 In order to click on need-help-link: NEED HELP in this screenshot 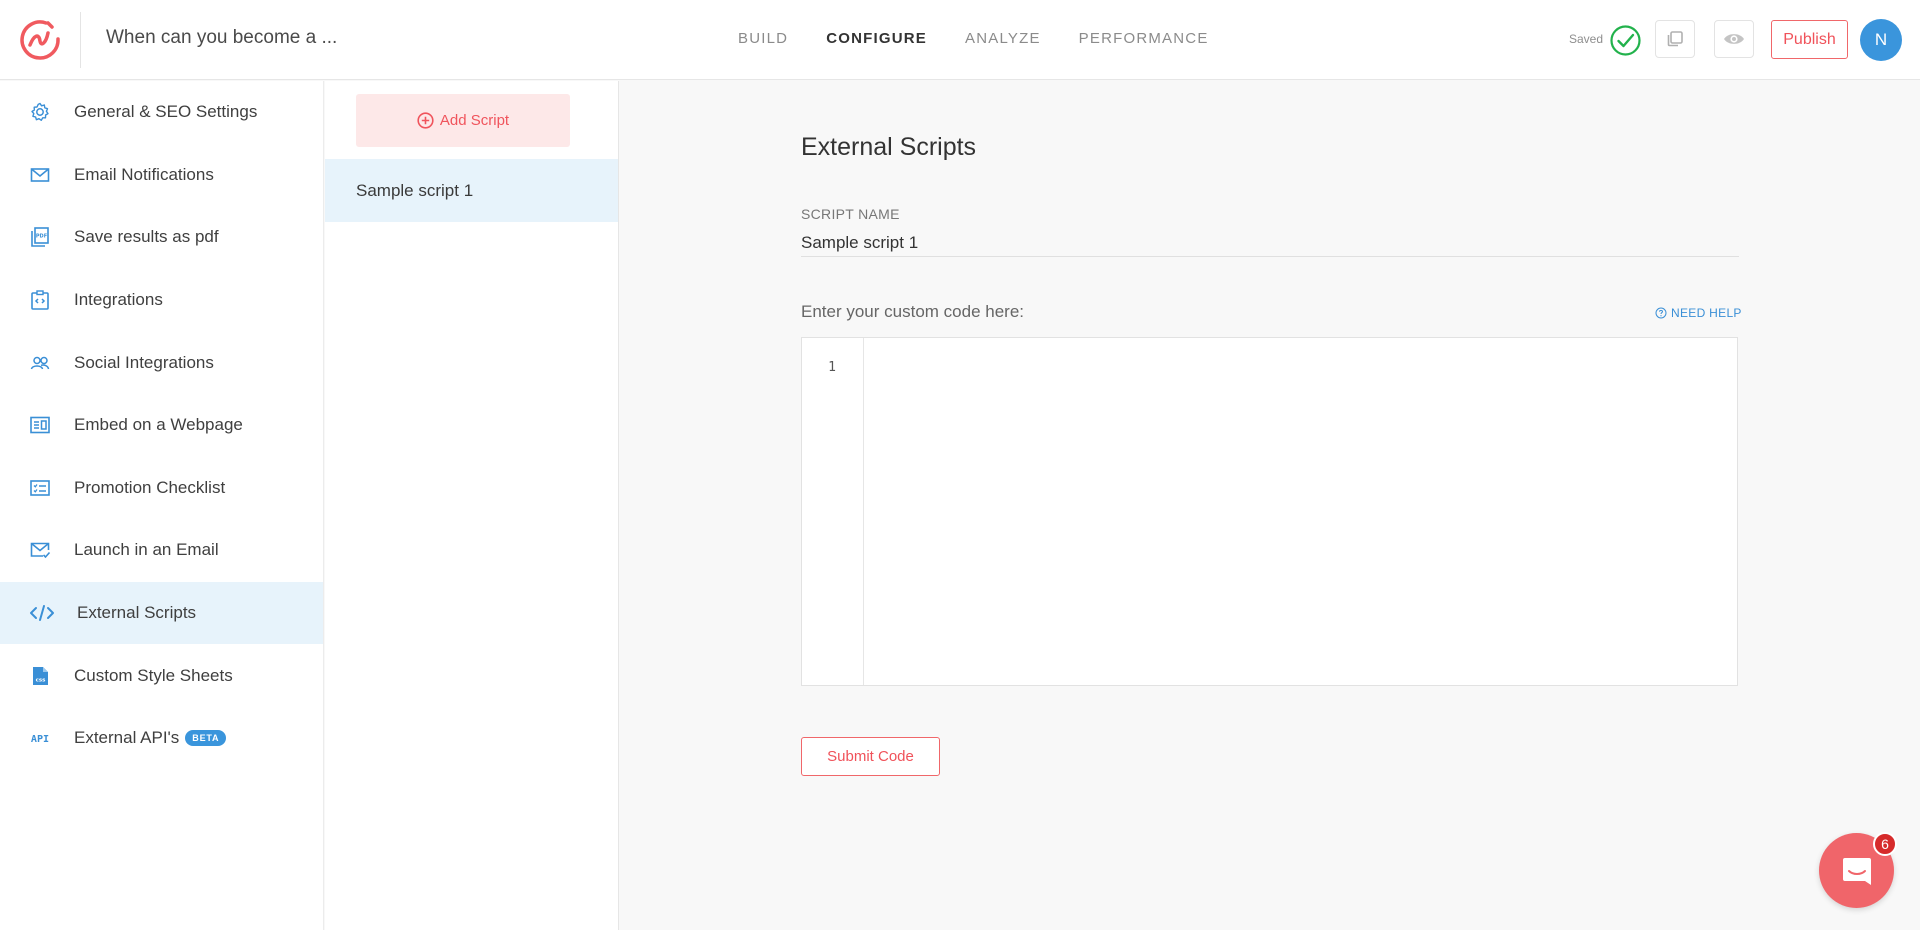, I will do `click(1698, 313)`.